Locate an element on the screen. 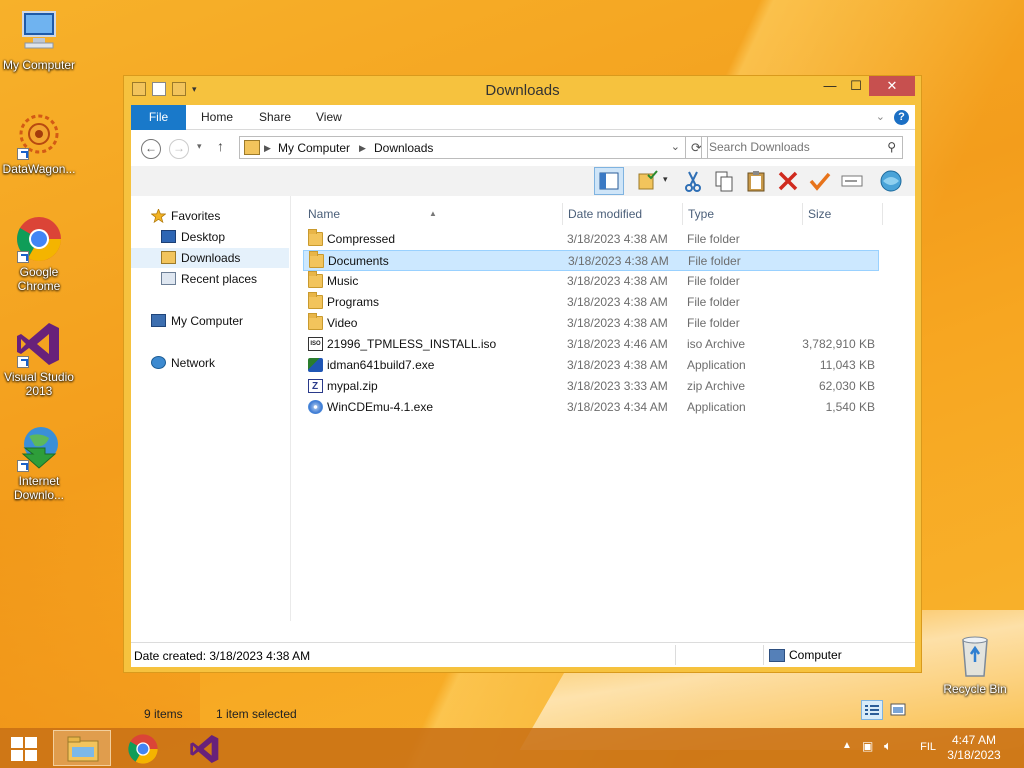 This screenshot has width=1024, height=768. large-icons-view-button is located at coordinates (898, 710).